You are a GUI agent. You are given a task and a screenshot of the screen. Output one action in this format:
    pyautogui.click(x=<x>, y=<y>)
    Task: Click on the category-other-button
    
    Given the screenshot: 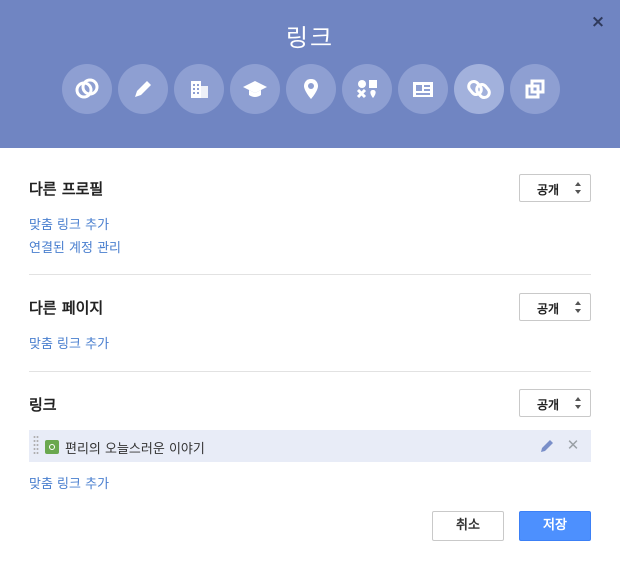 What is the action you would take?
    pyautogui.click(x=535, y=89)
    